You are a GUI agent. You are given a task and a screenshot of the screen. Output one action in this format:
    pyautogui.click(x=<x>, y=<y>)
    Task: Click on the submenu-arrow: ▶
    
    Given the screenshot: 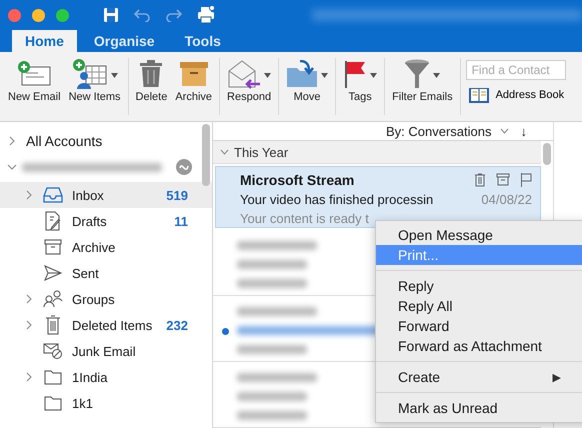 What is the action you would take?
    pyautogui.click(x=556, y=377)
    